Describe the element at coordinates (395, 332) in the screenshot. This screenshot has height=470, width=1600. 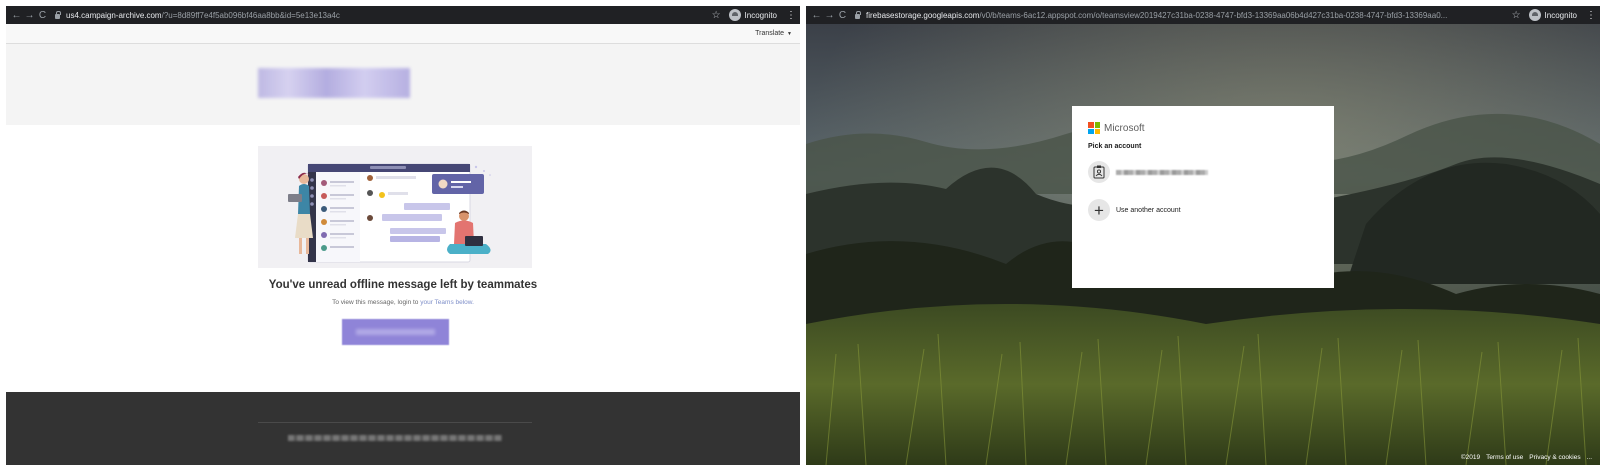
I see `blurred-login-button` at that location.